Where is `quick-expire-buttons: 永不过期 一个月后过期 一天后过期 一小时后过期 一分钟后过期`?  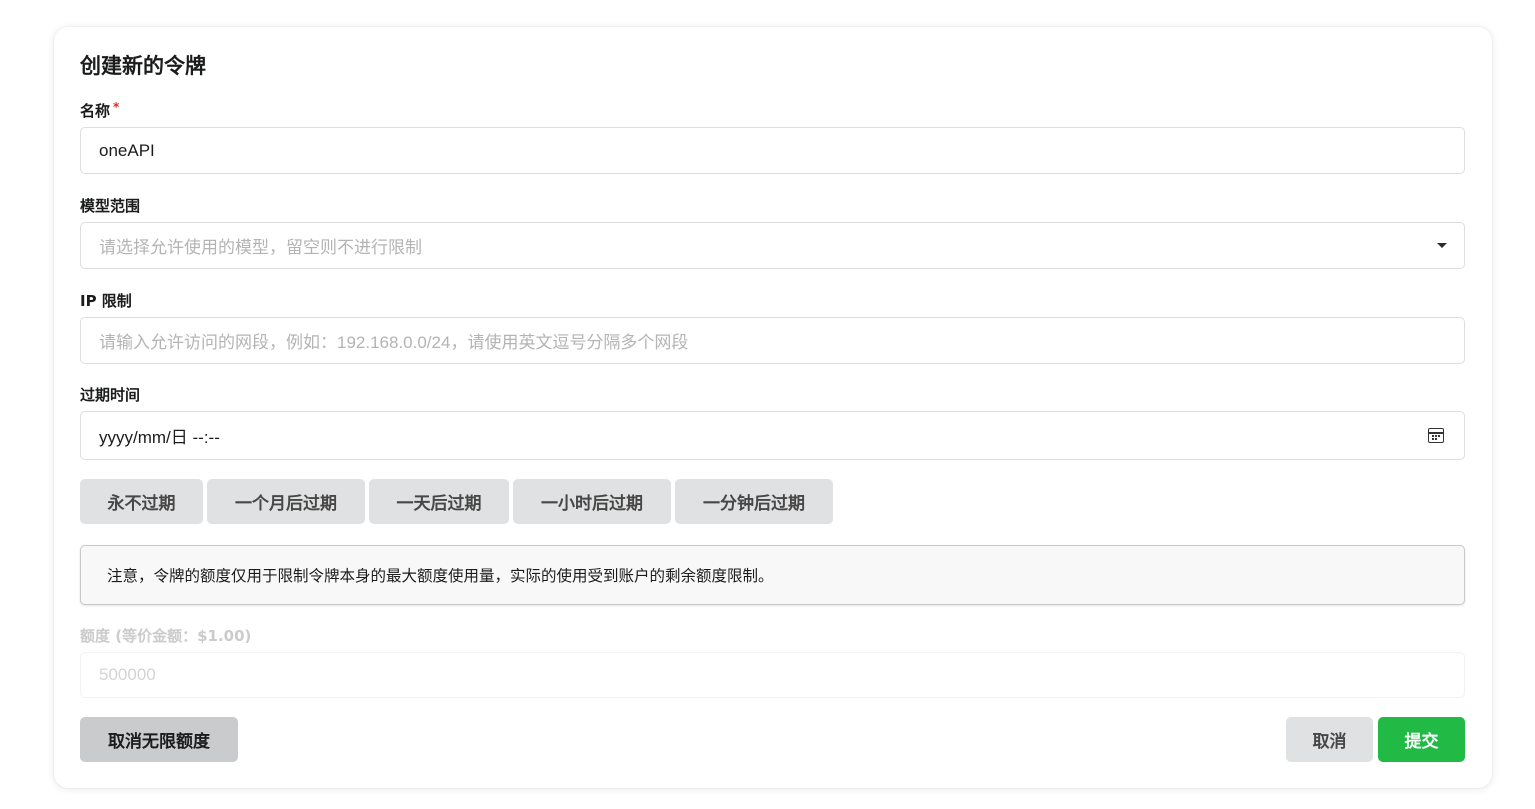
quick-expire-buttons: 永不过期 一个月后过期 一天后过期 一小时后过期 一分钟后过期 is located at coordinates (456, 501).